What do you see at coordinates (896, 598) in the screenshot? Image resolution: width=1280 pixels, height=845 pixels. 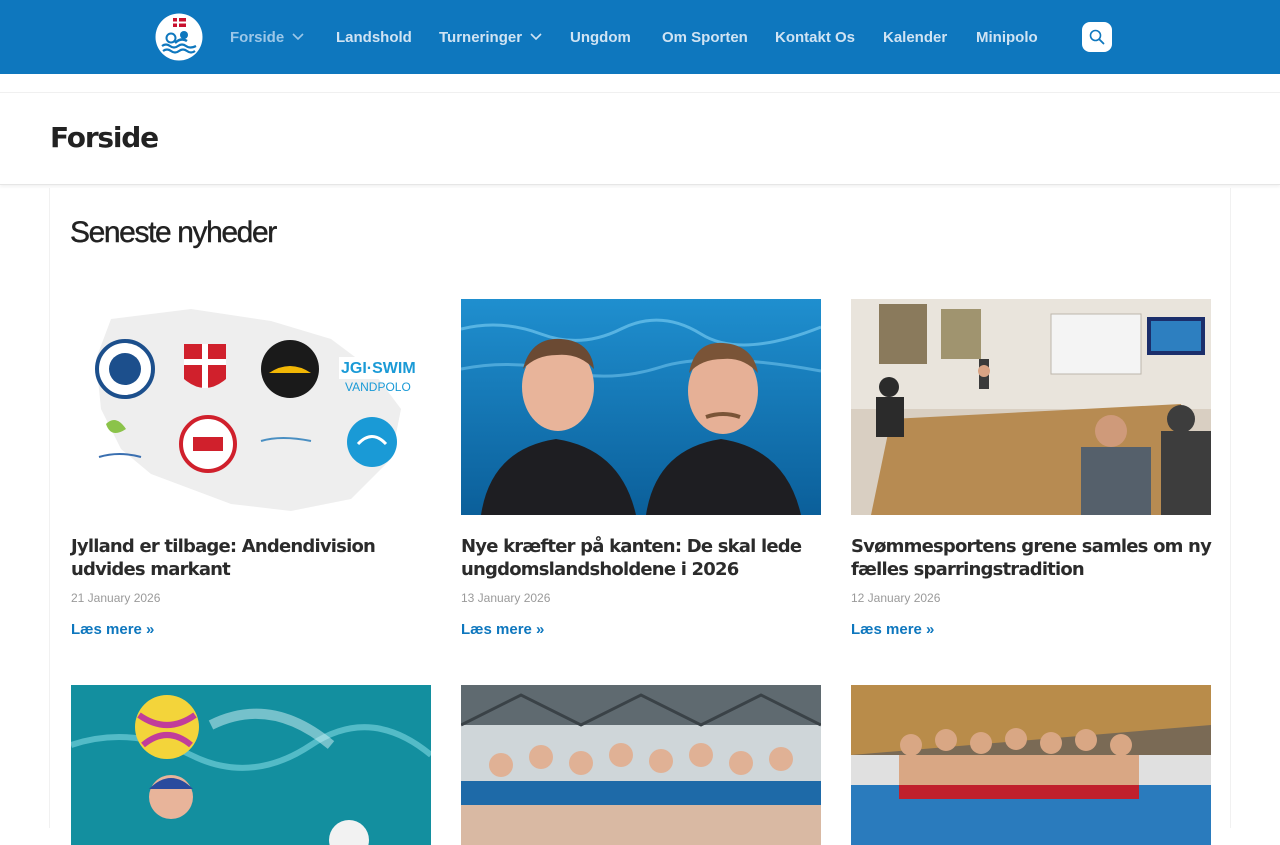 I see `news-card-date: 12 January 2026` at bounding box center [896, 598].